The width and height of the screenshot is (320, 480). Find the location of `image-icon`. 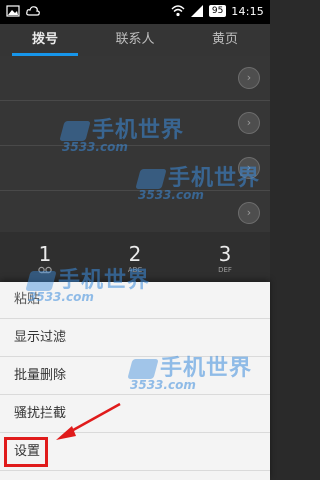

image-icon is located at coordinates (13, 11).